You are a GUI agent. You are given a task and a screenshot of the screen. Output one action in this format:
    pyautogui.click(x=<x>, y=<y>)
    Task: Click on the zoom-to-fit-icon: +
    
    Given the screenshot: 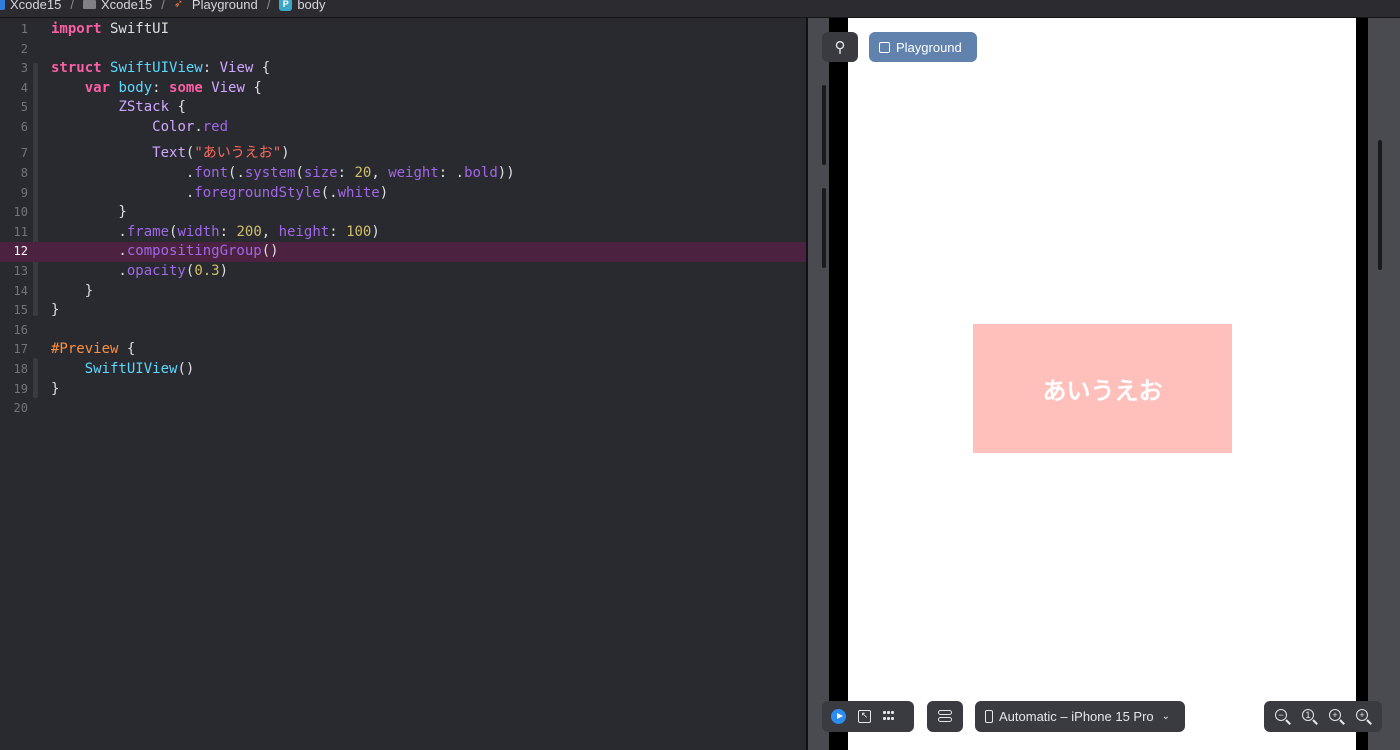 What is the action you would take?
    pyautogui.click(x=1363, y=717)
    